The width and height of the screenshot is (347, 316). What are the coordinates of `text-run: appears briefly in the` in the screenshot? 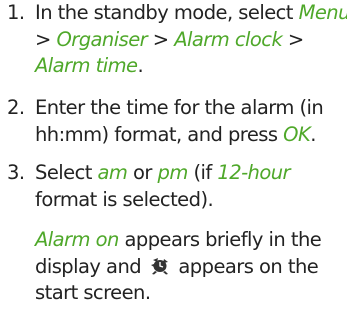 It's located at (220, 239).